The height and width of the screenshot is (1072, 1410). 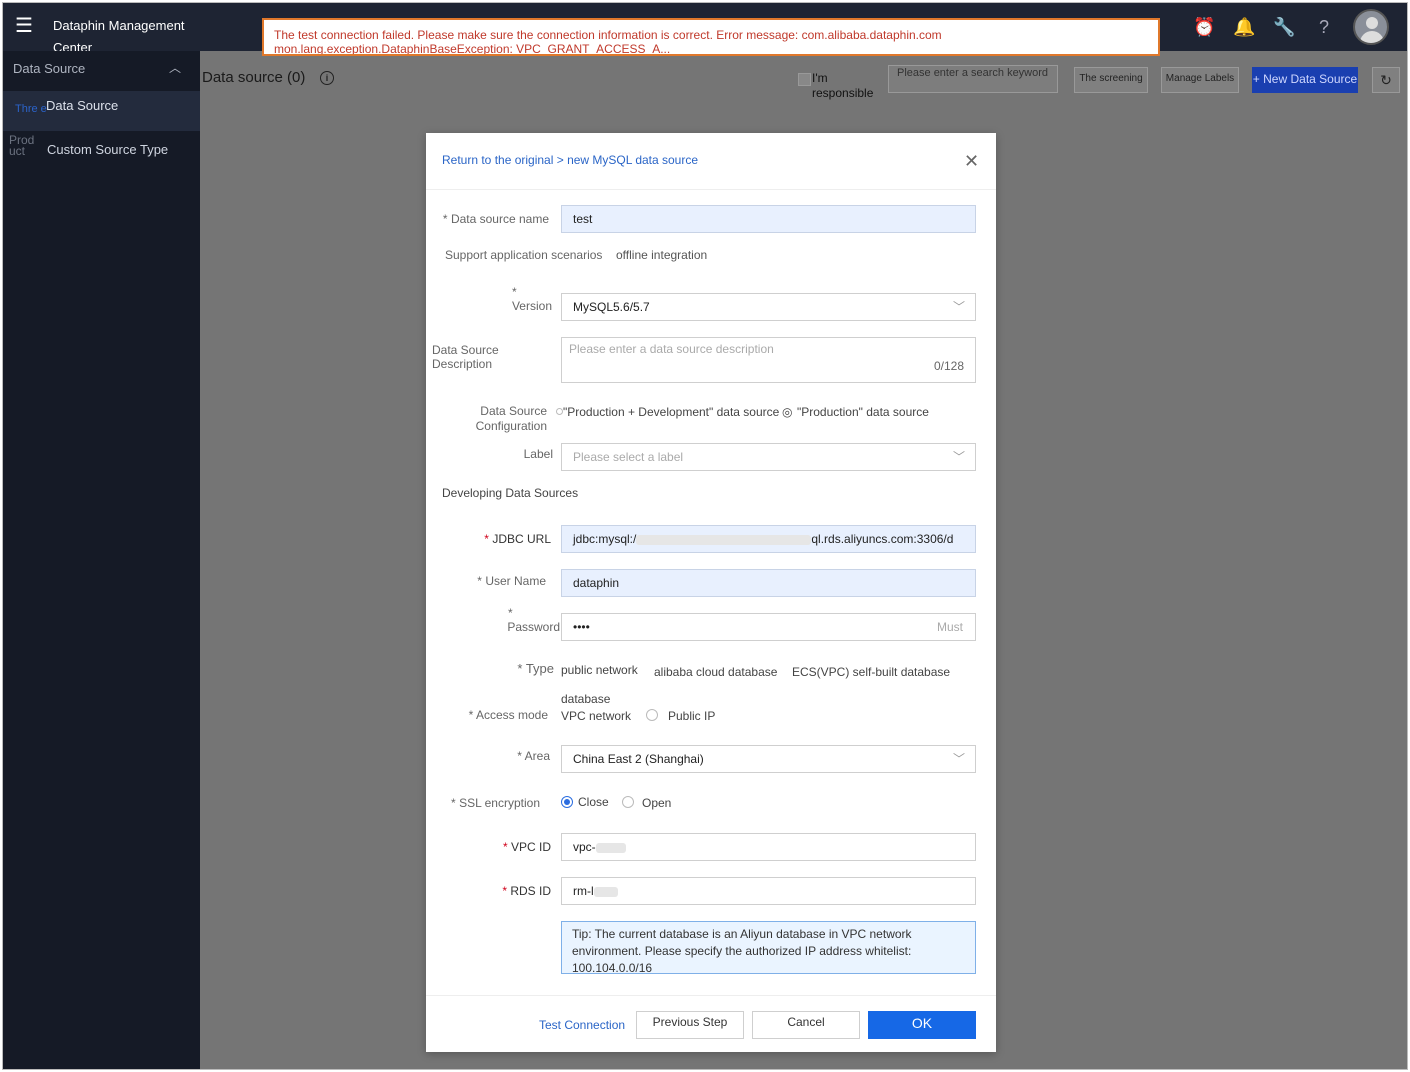 What do you see at coordinates (1324, 27) in the screenshot?
I see `help-icon: ?` at bounding box center [1324, 27].